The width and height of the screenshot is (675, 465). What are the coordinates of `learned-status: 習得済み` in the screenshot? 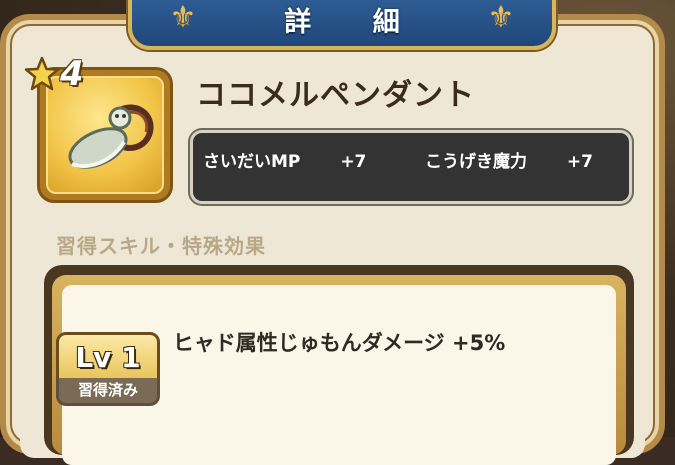 It's located at (107, 390).